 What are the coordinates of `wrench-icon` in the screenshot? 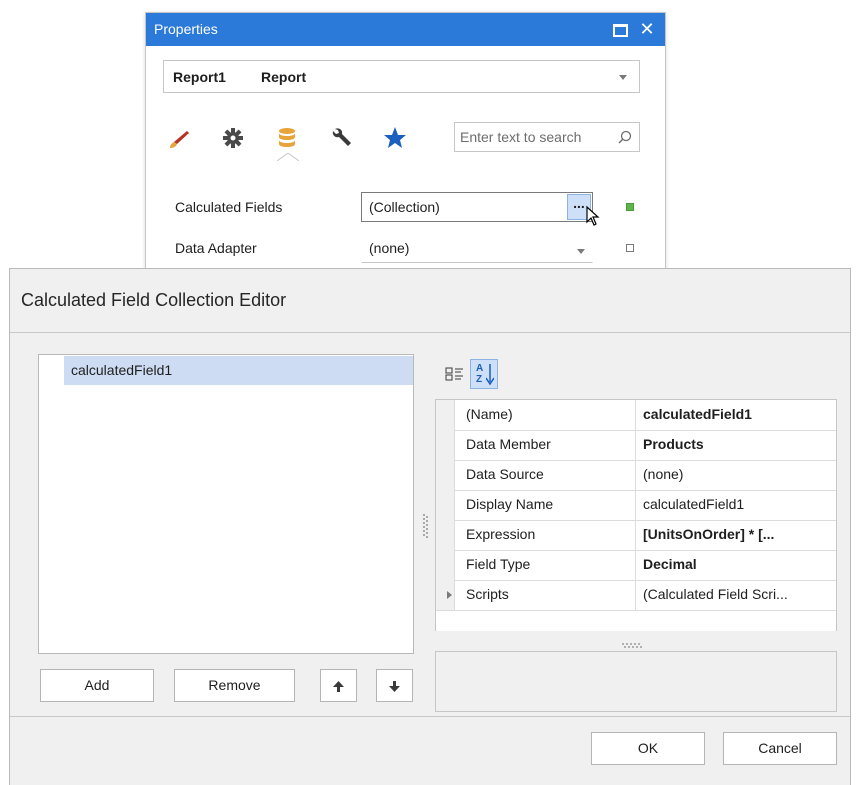 It's located at (341, 138).